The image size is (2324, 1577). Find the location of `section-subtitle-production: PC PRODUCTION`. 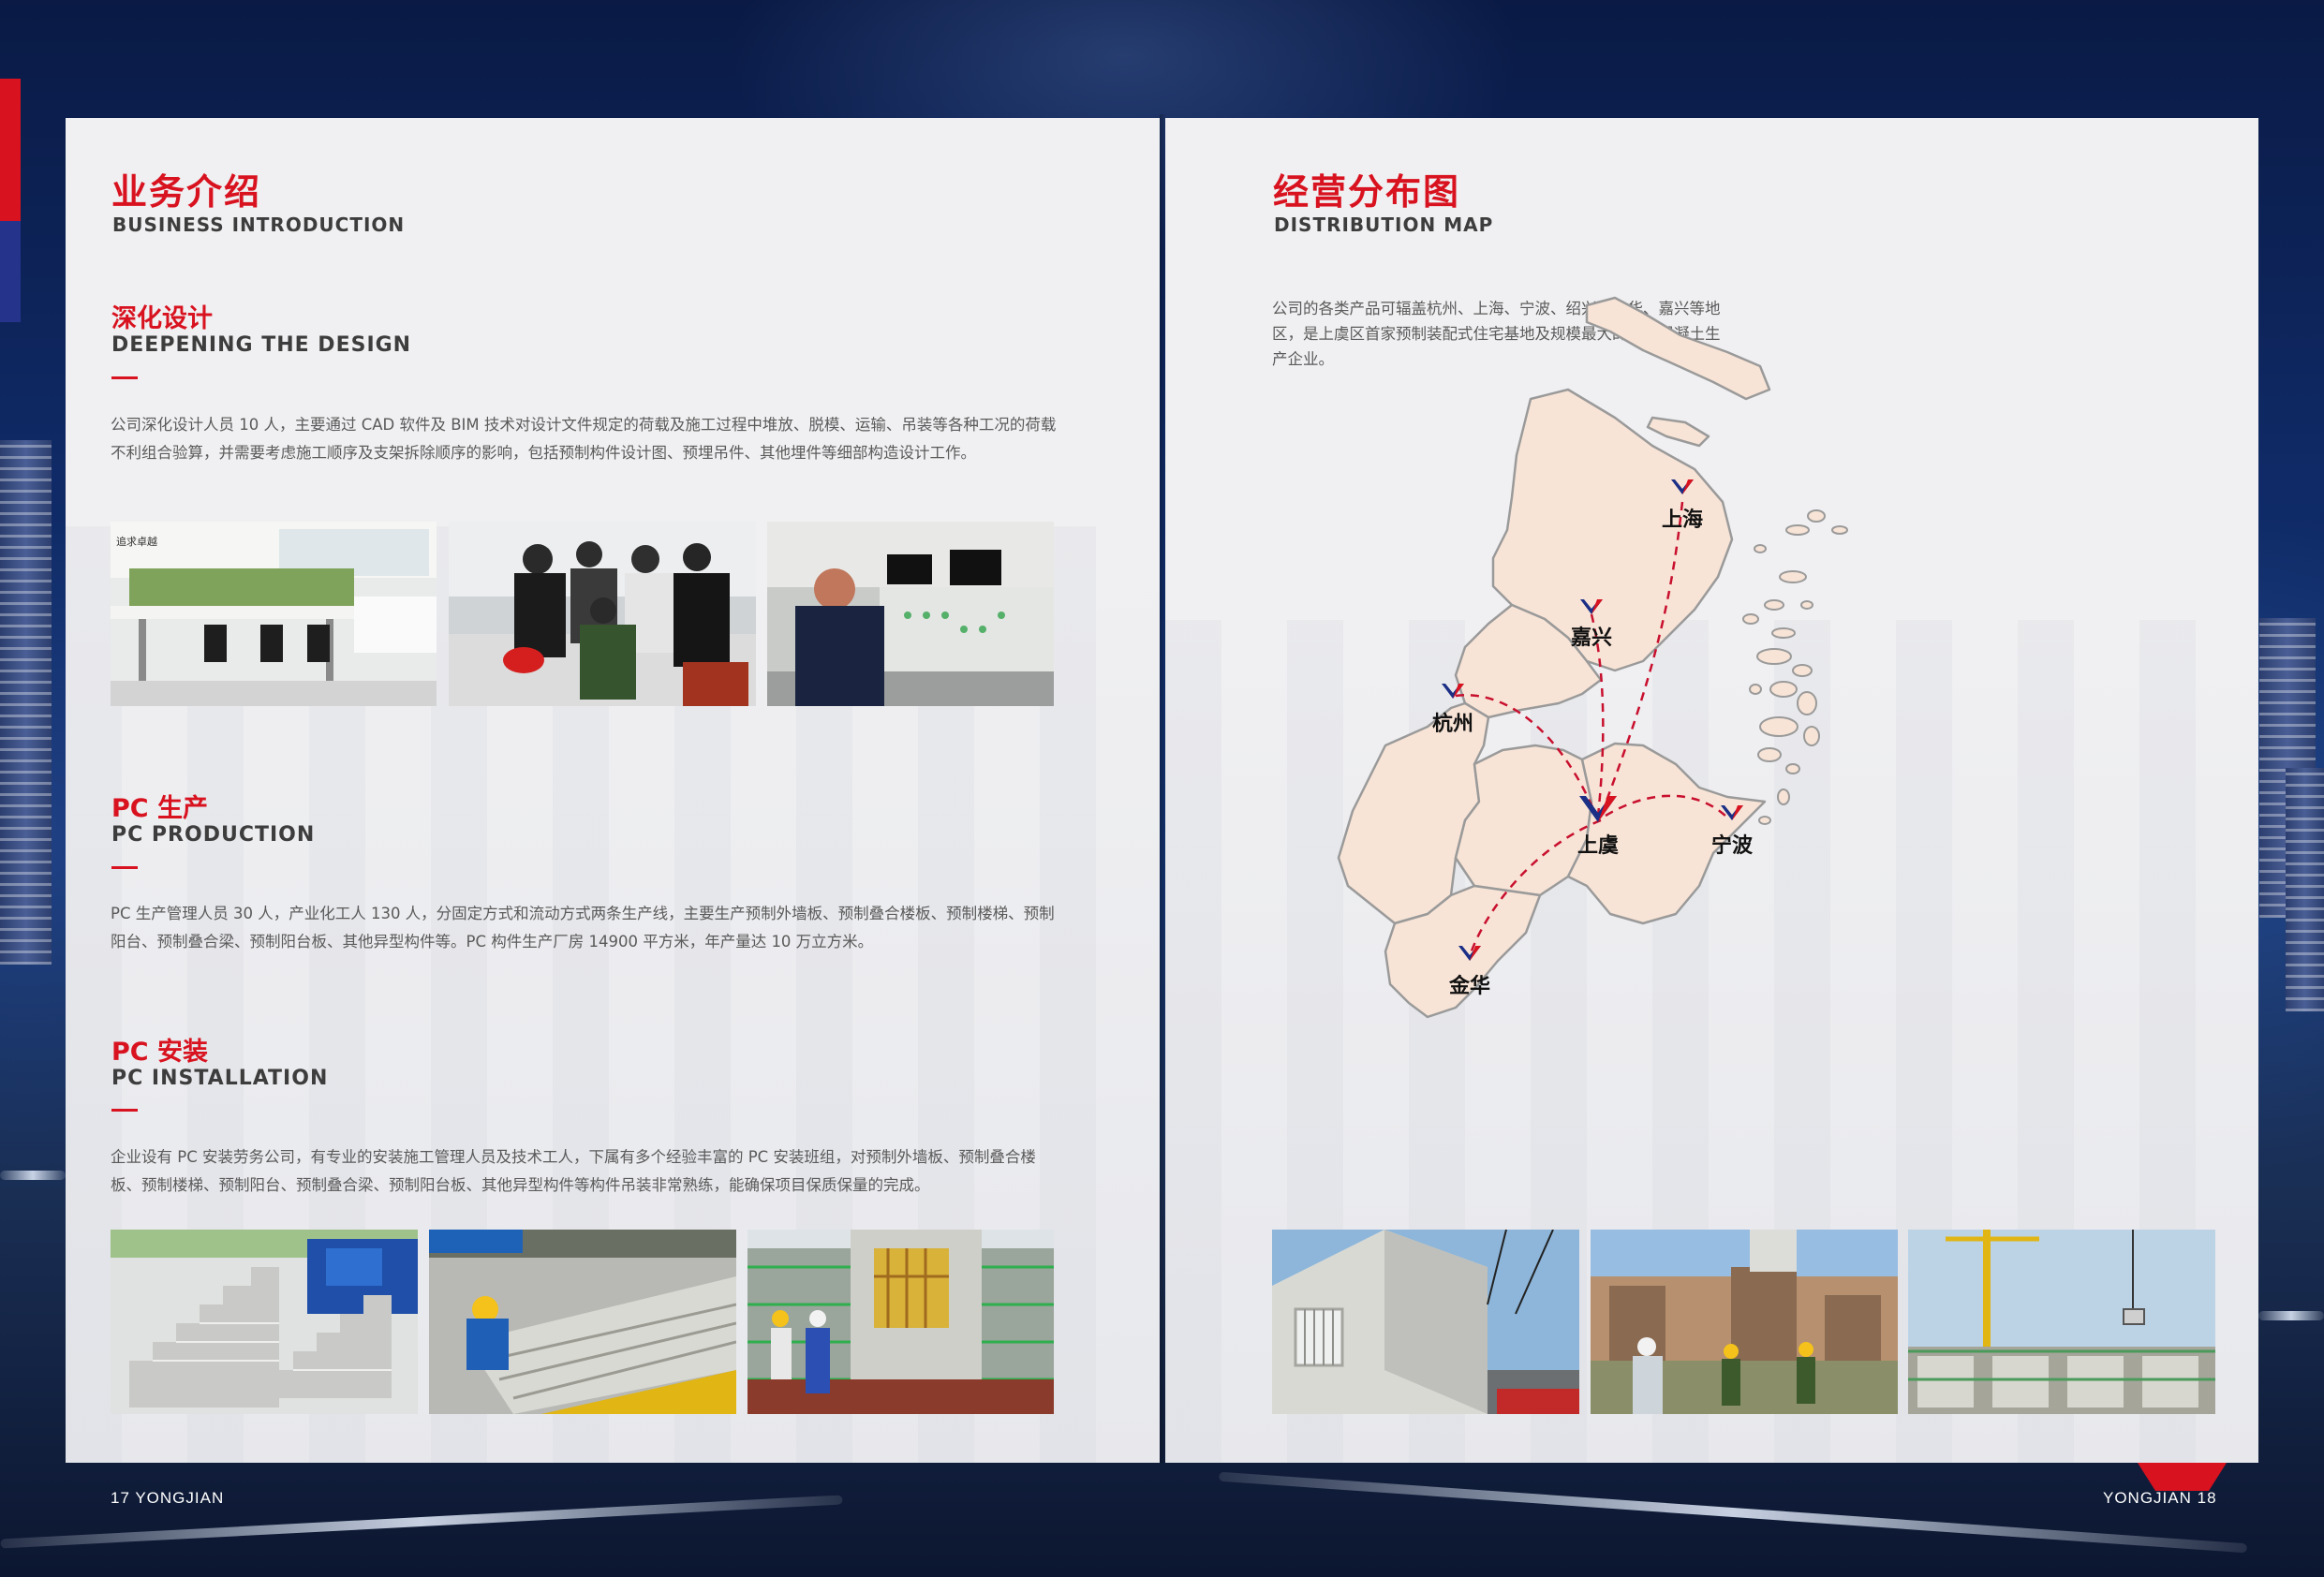

section-subtitle-production: PC PRODUCTION is located at coordinates (214, 835).